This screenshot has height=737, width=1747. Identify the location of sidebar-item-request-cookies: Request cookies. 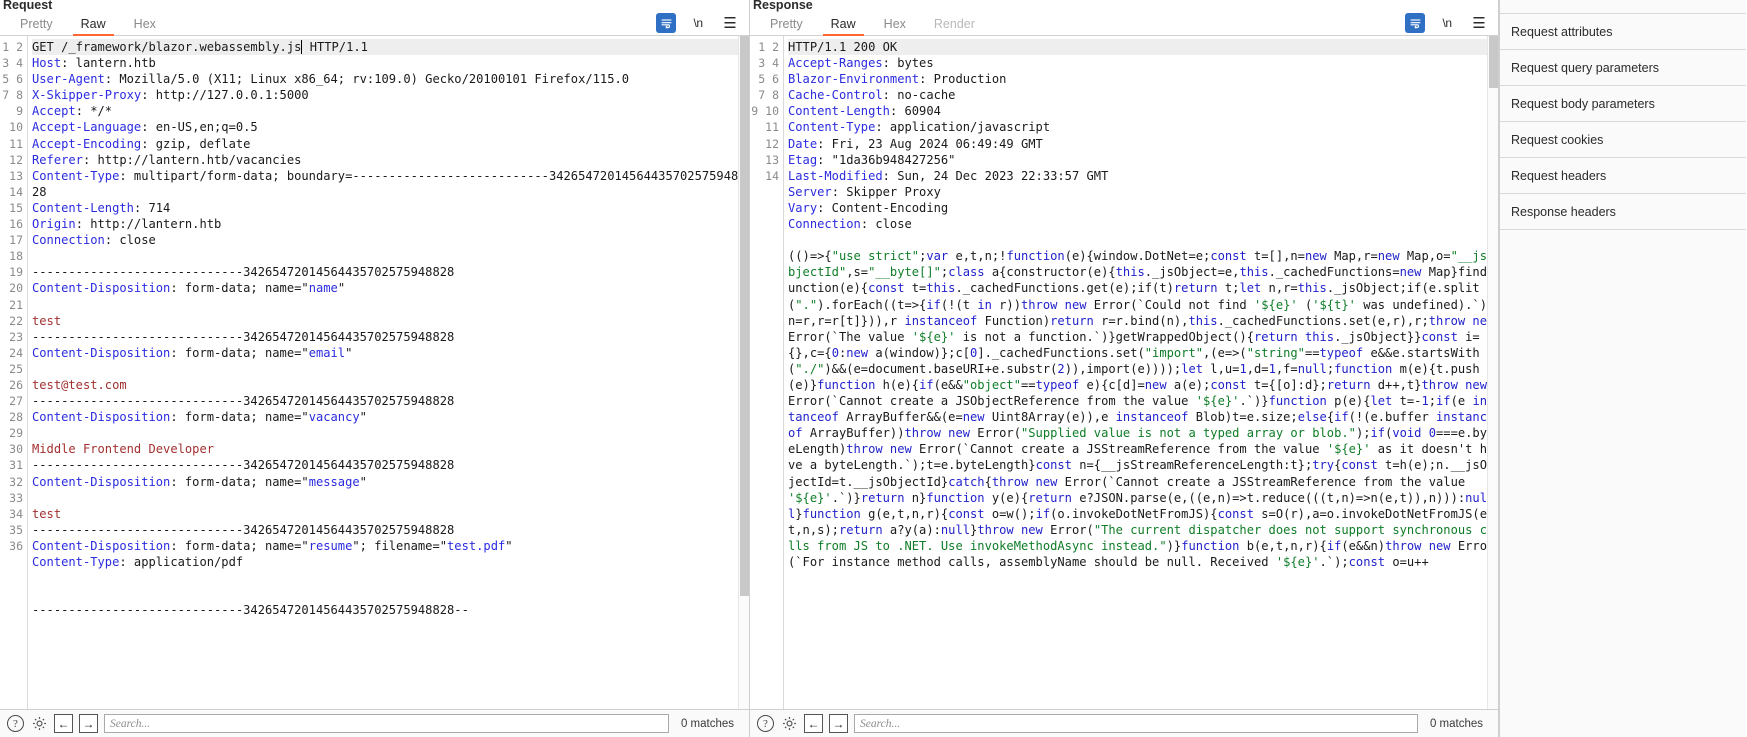
(1623, 140).